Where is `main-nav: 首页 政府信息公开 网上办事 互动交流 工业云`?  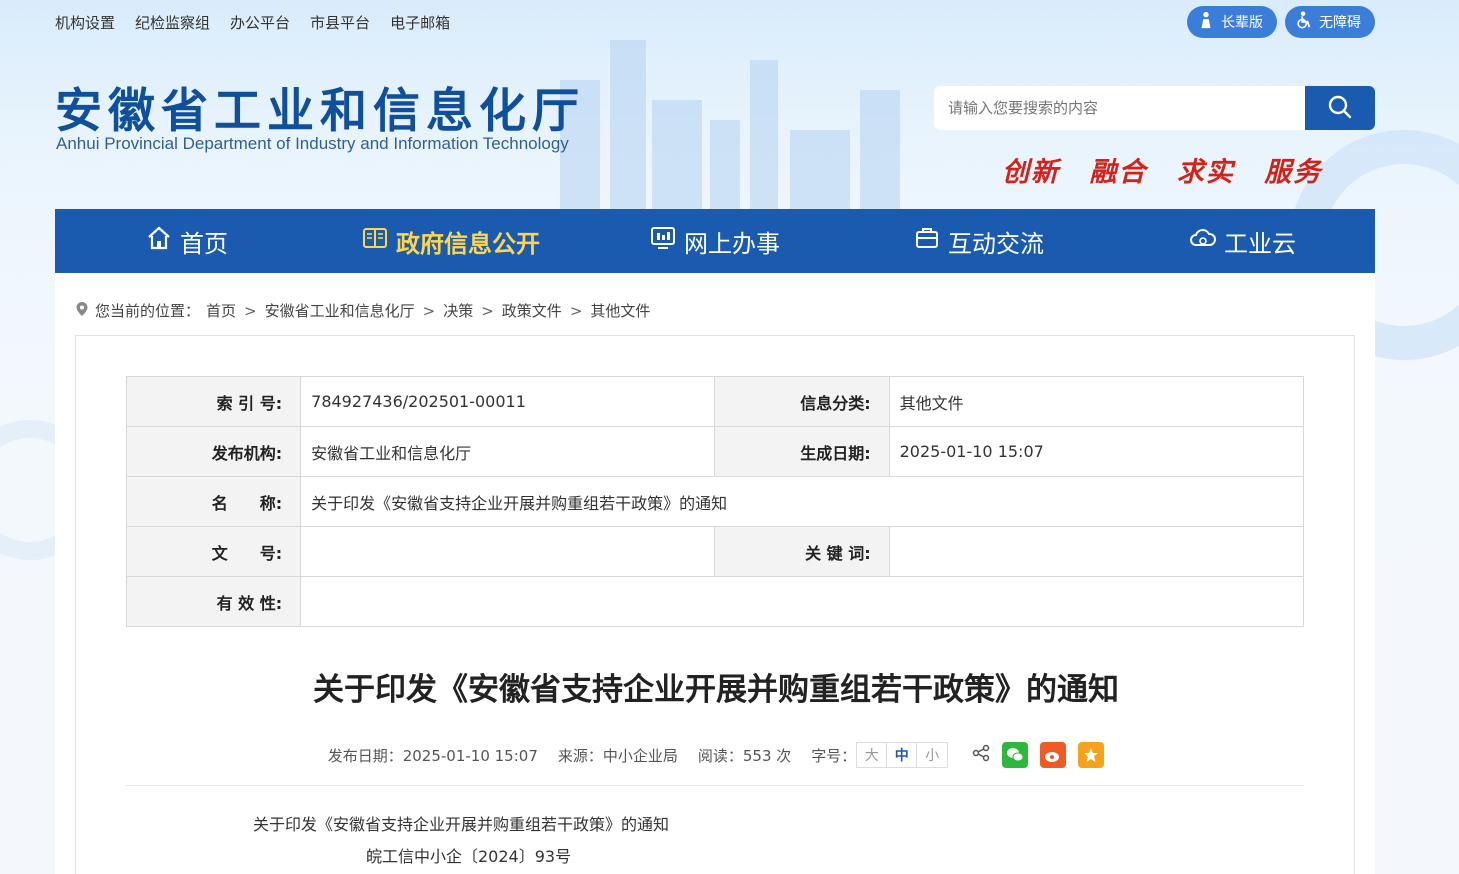
main-nav: 首页 政府信息公开 网上办事 互动交流 工业云 is located at coordinates (715, 241).